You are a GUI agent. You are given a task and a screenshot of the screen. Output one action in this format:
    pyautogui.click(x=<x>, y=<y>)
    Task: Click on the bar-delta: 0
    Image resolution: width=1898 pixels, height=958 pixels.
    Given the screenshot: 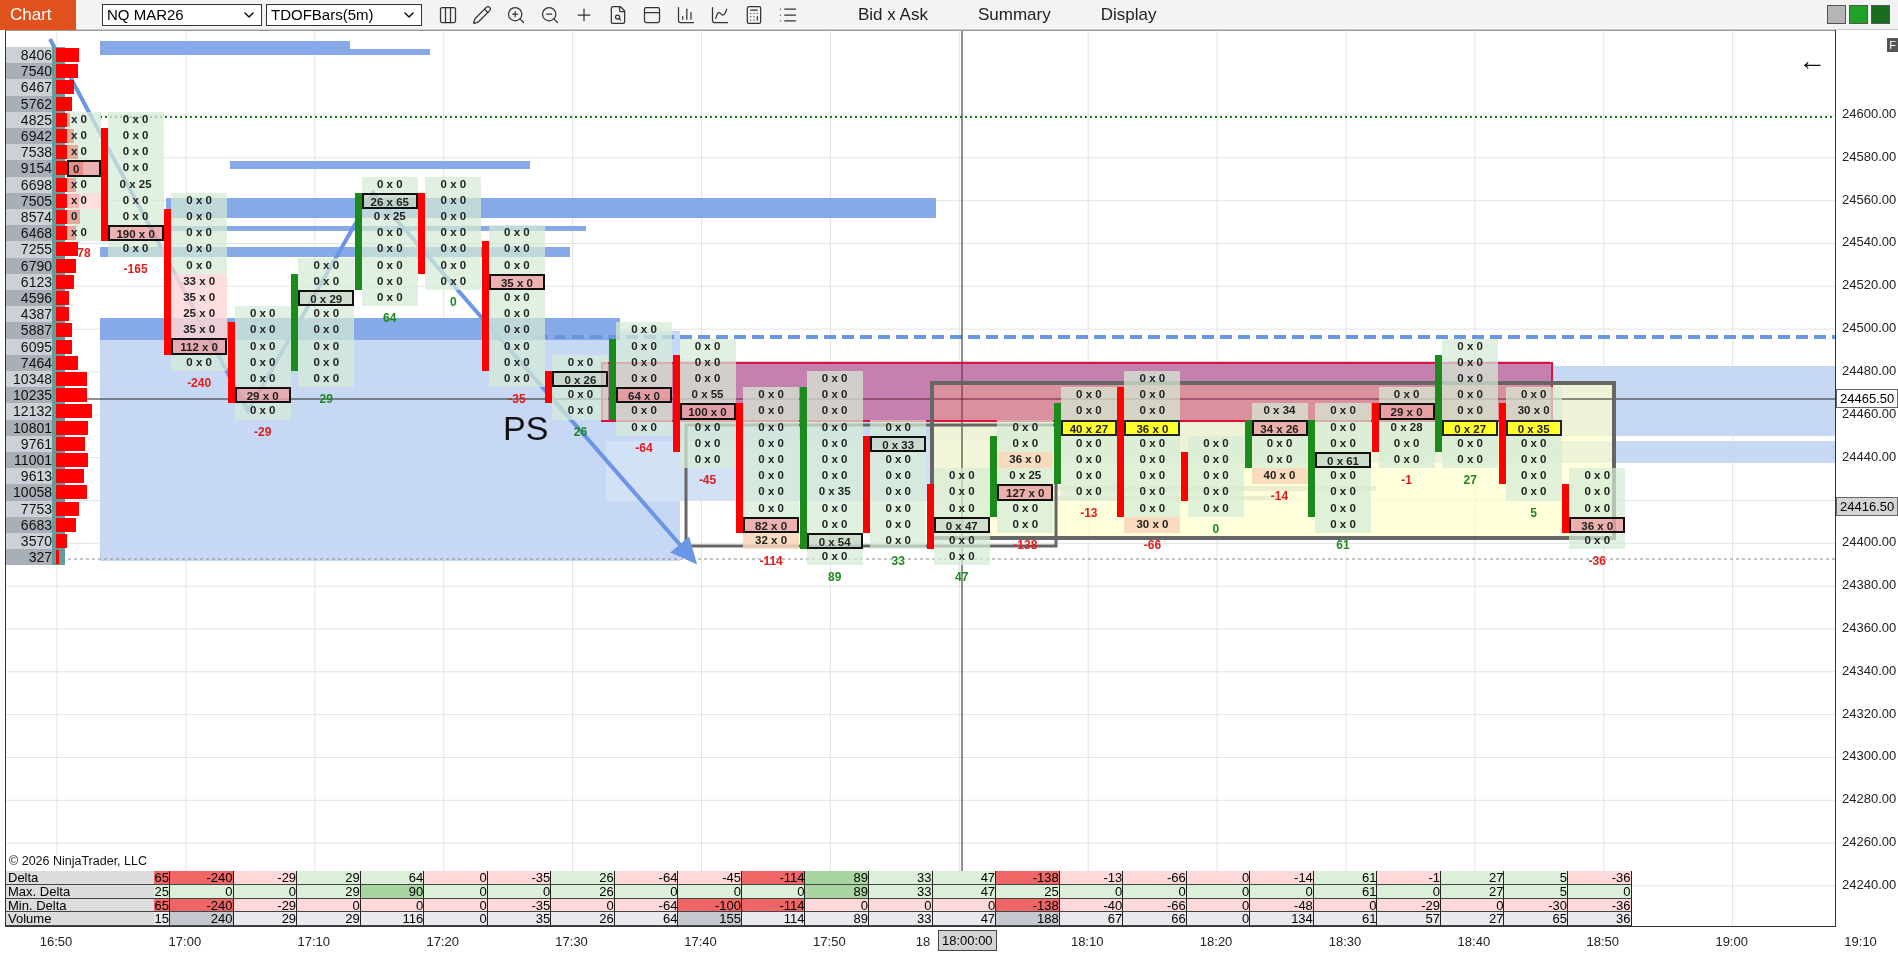 What is the action you would take?
    pyautogui.click(x=1216, y=528)
    